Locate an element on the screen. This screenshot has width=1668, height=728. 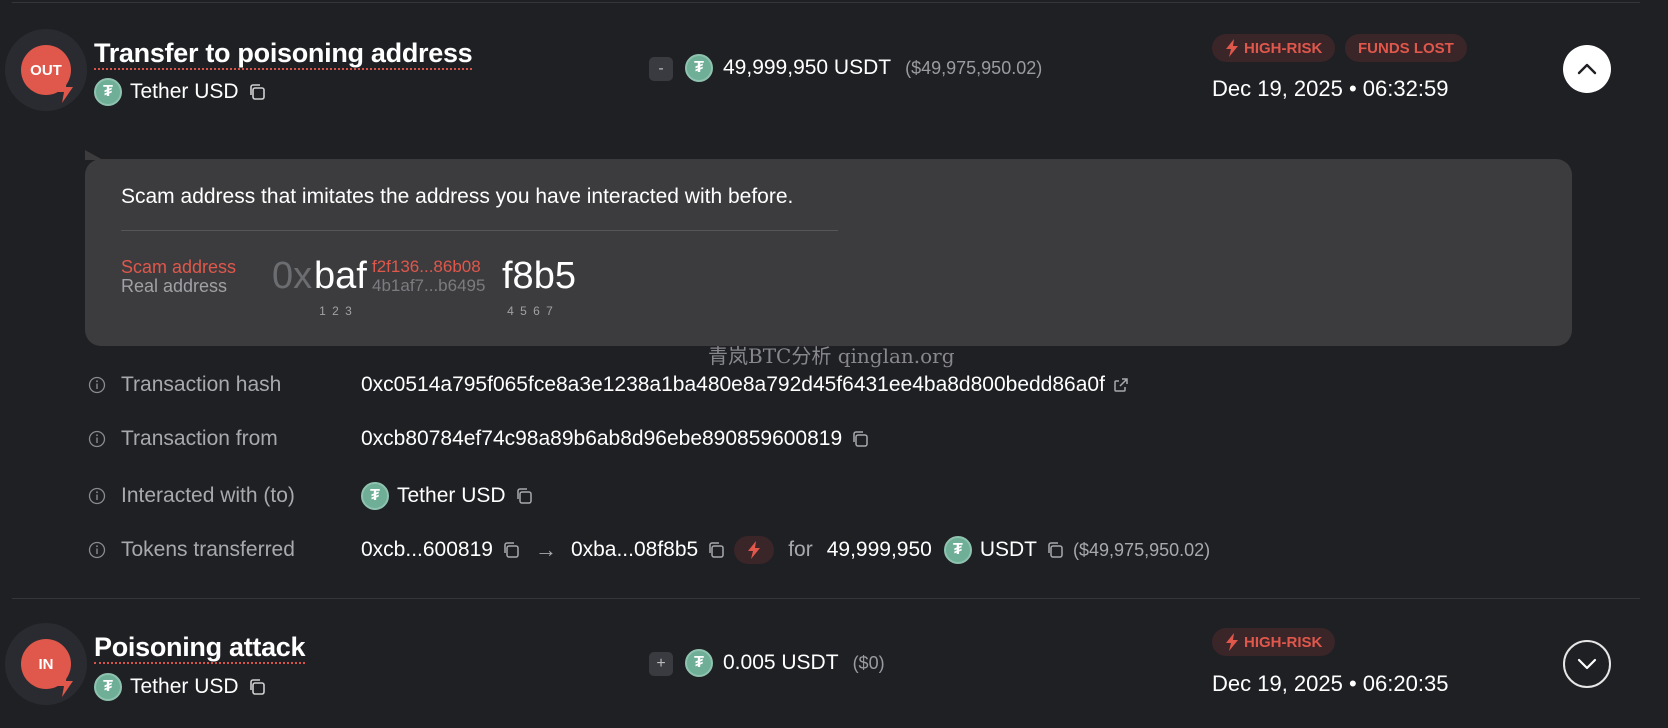
badge-label: FUNDS LOST is located at coordinates (1406, 48).